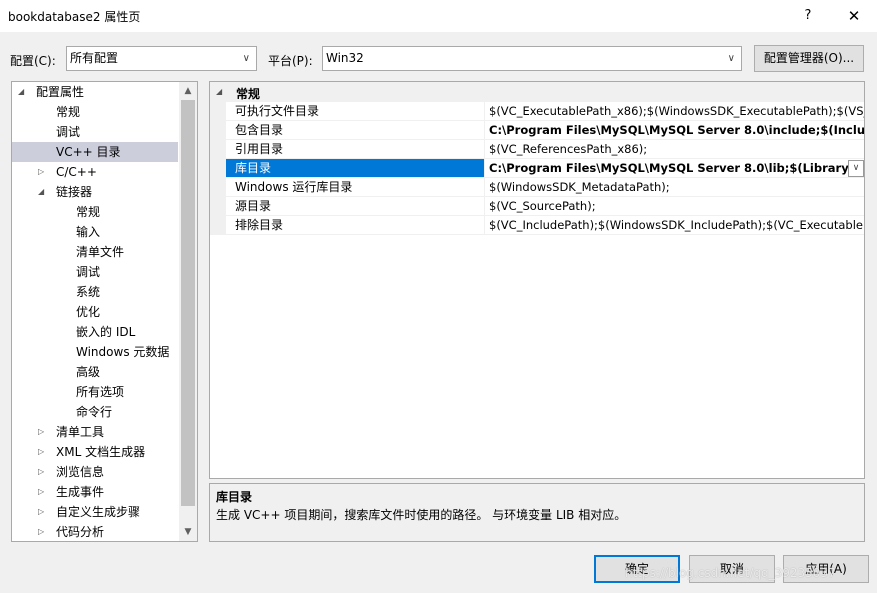  Describe the element at coordinates (74, 17) in the screenshot. I see `window-title: bookdatabase2 属性页` at that location.